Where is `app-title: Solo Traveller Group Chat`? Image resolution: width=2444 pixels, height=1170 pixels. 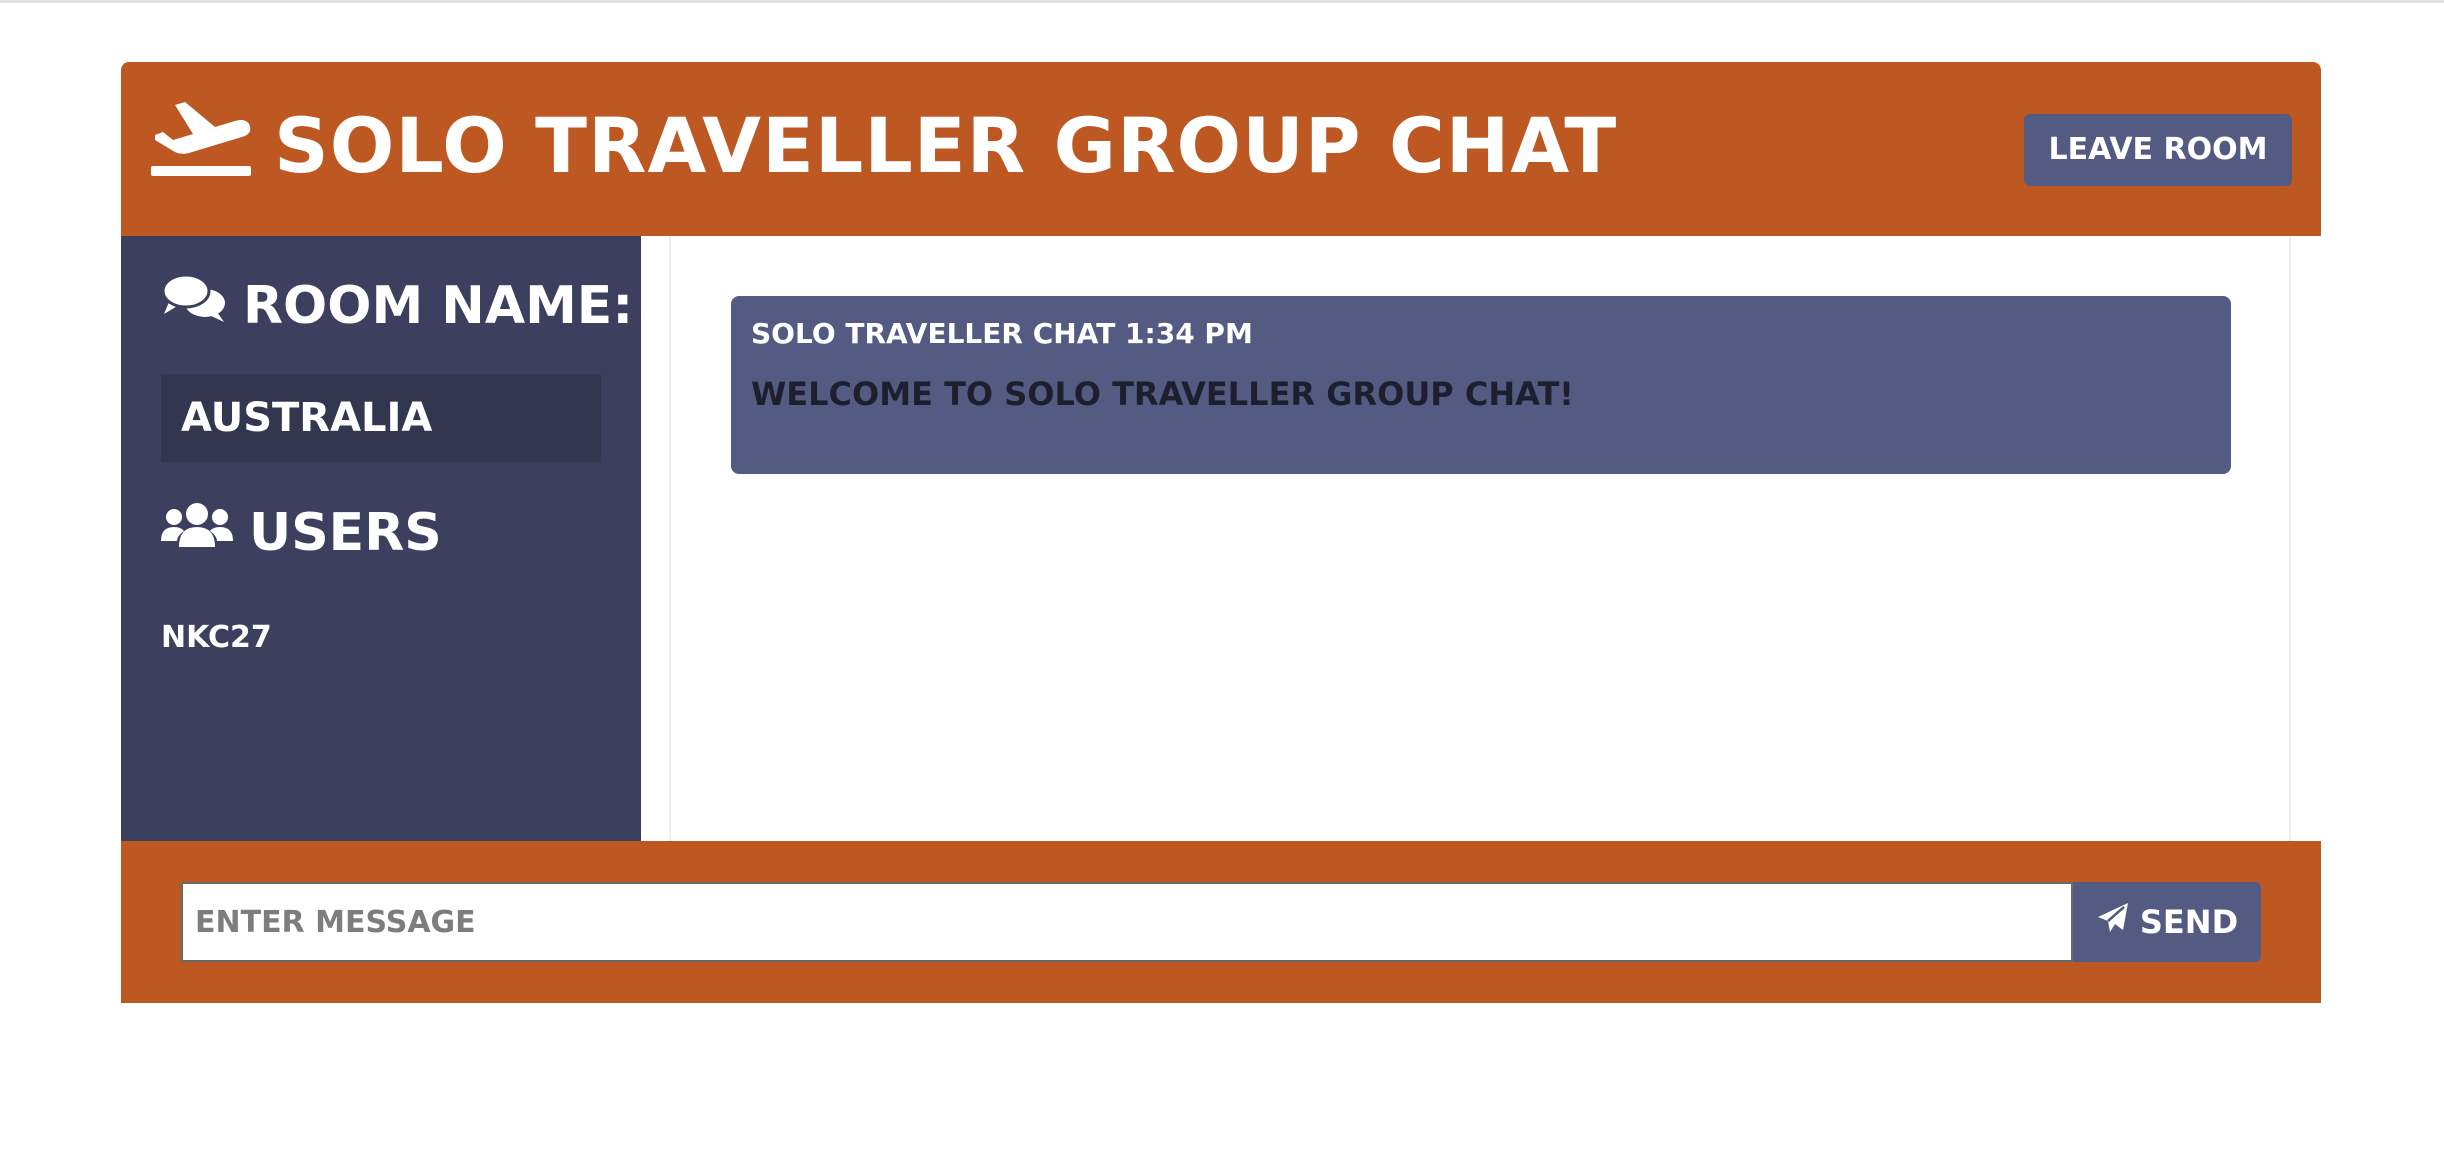 app-title: Solo Traveller Group Chat is located at coordinates (946, 145).